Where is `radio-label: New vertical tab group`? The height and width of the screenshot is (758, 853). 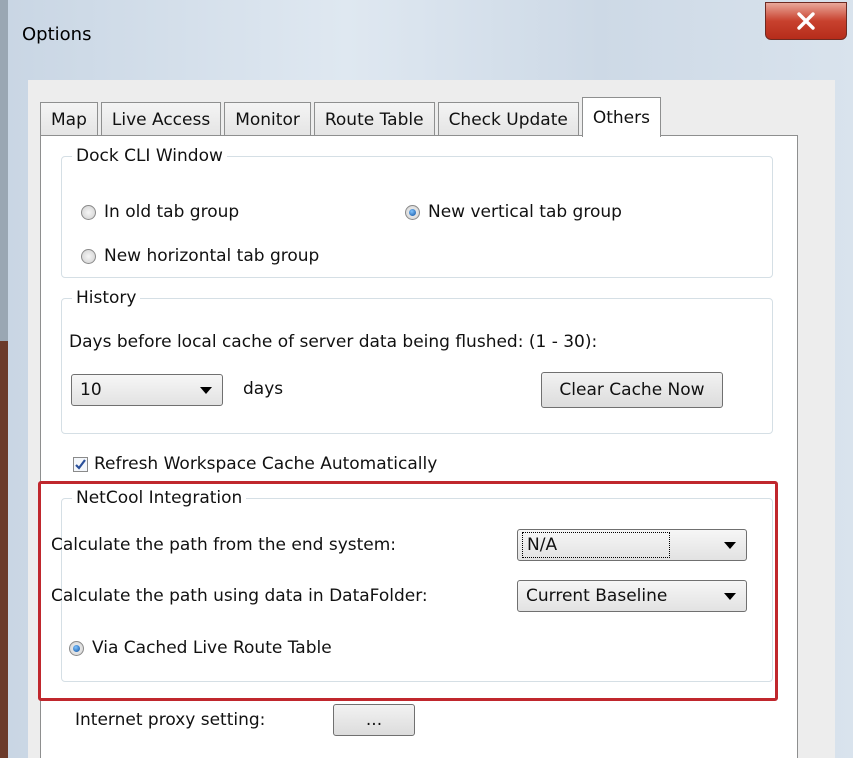 radio-label: New vertical tab group is located at coordinates (525, 212).